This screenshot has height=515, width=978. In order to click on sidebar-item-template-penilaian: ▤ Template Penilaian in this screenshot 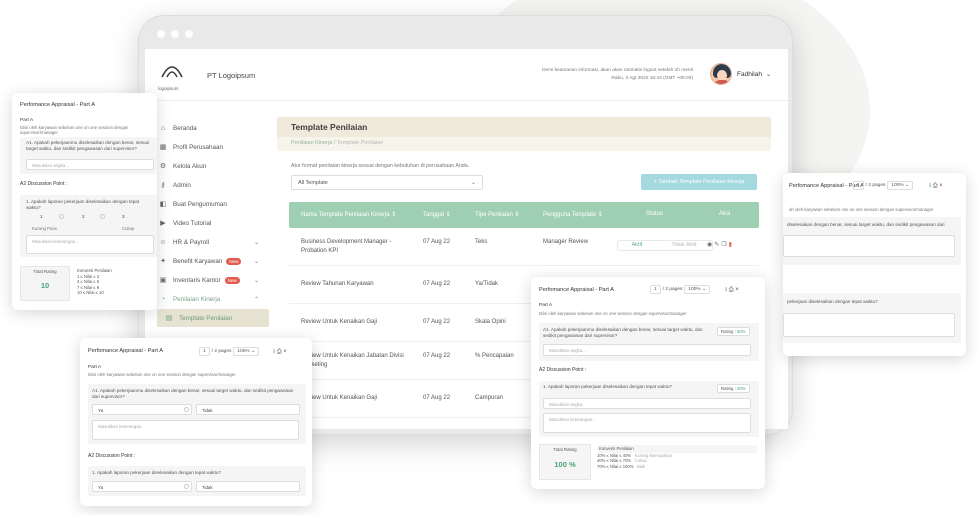, I will do `click(213, 318)`.